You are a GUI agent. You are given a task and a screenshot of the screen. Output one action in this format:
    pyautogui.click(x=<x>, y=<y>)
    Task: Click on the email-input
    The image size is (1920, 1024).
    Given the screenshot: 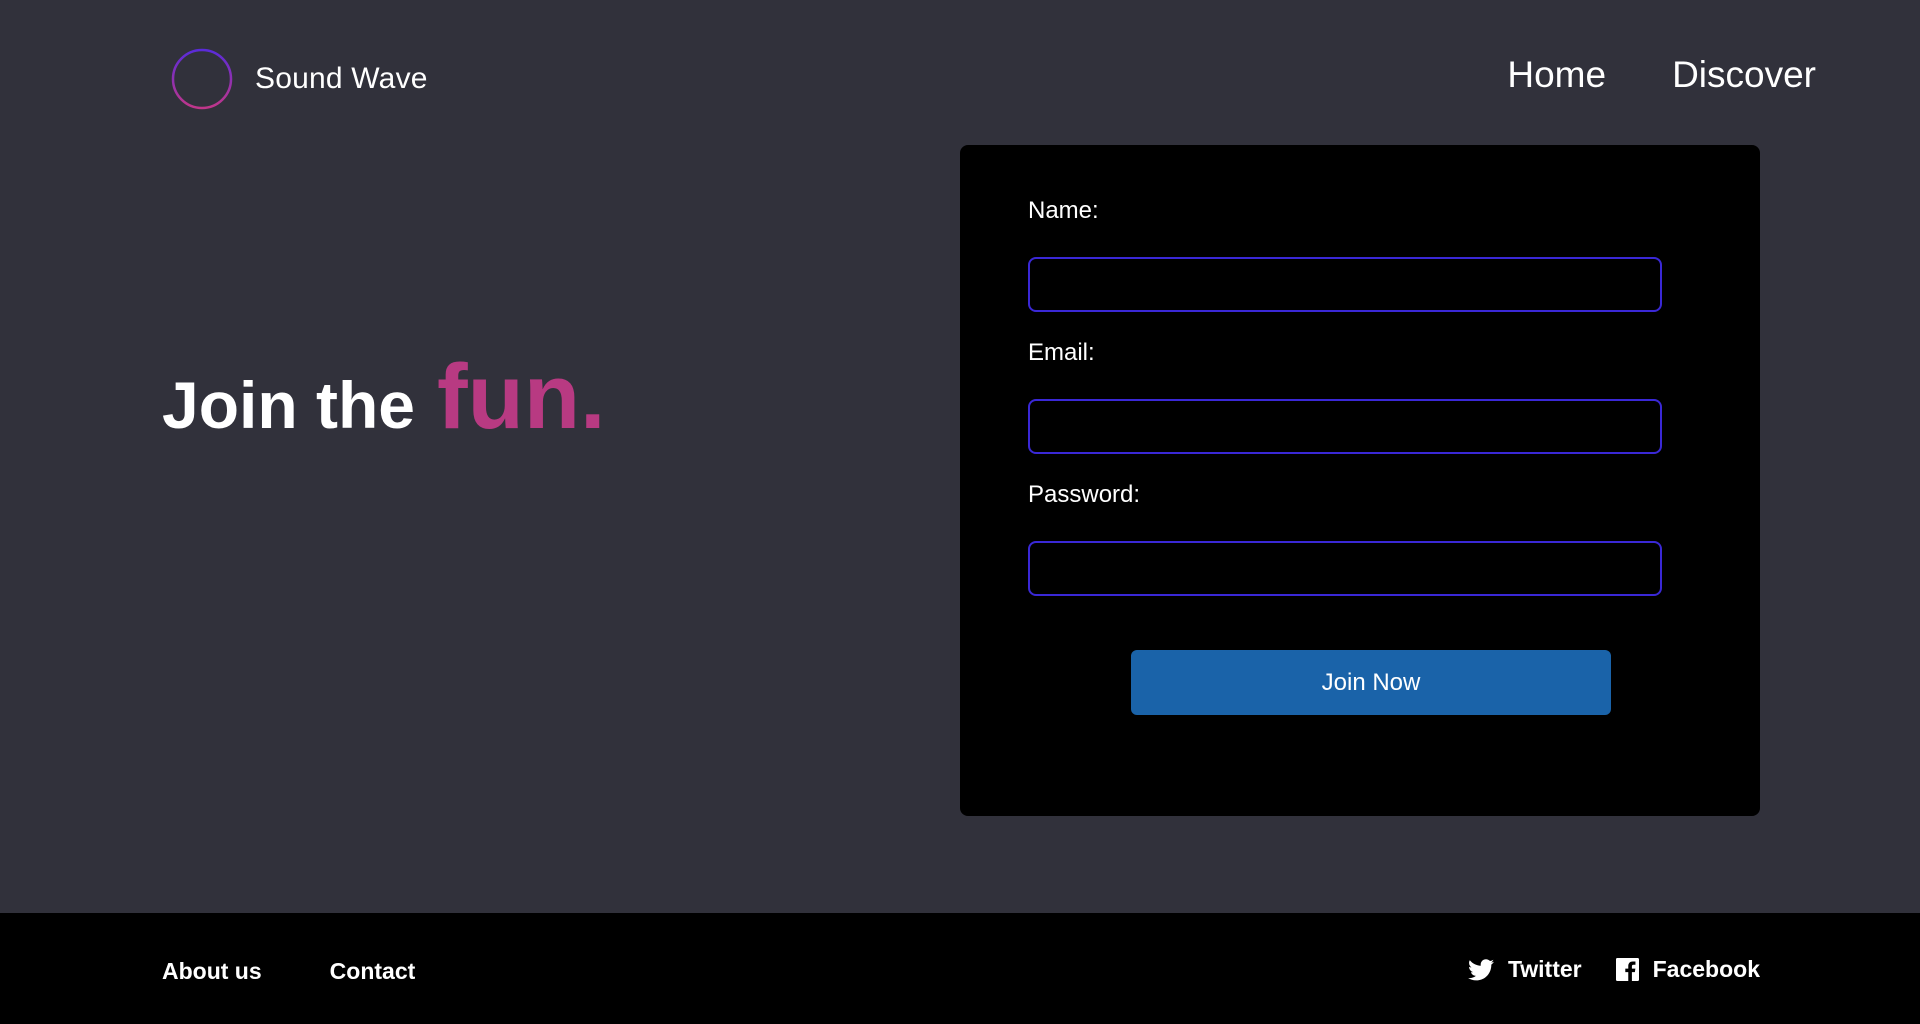 What is the action you would take?
    pyautogui.click(x=1345, y=426)
    